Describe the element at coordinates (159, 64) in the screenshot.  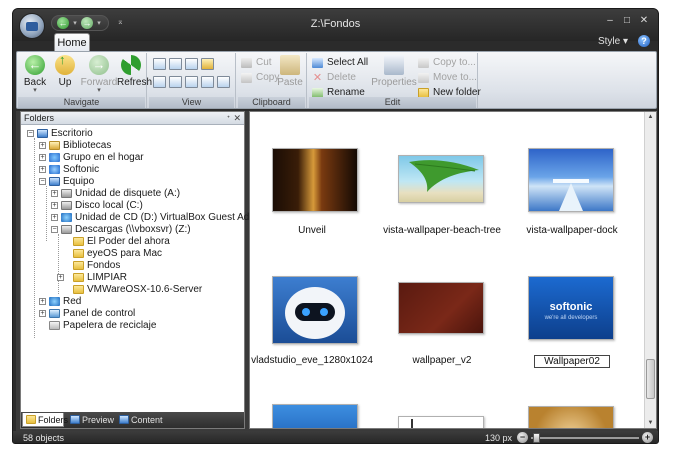
I see `view-large-icons-icon` at that location.